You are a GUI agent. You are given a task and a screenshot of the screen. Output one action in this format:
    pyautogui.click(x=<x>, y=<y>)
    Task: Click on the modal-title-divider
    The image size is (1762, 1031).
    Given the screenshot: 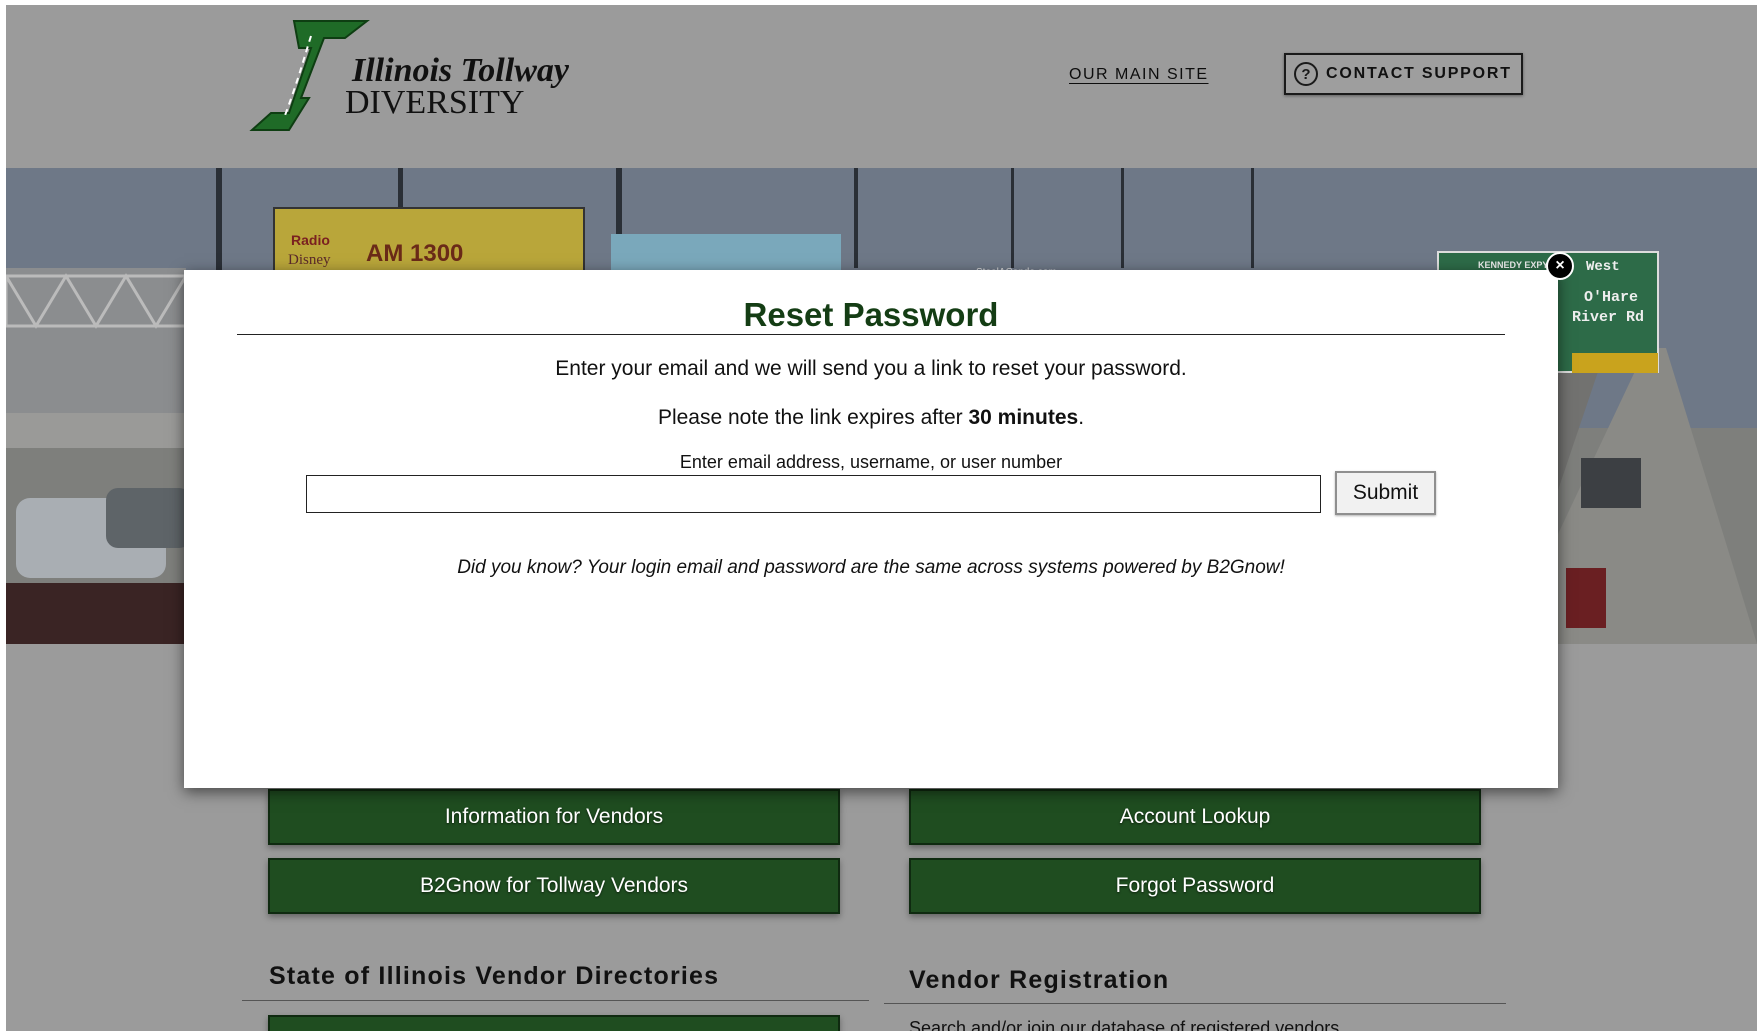 What is the action you would take?
    pyautogui.click(x=871, y=334)
    